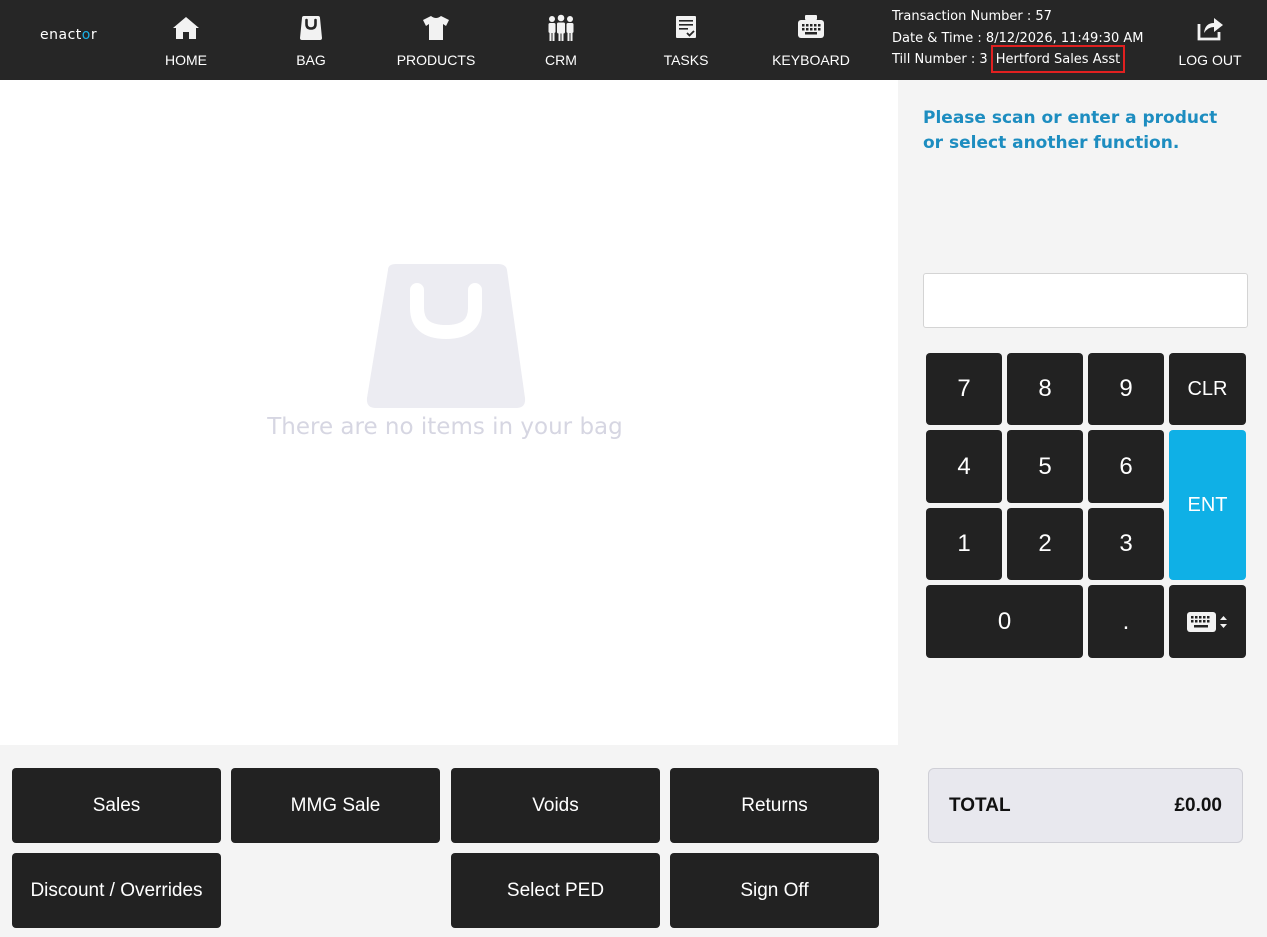 This screenshot has width=1267, height=937. What do you see at coordinates (686, 27) in the screenshot?
I see `tasks-icon` at bounding box center [686, 27].